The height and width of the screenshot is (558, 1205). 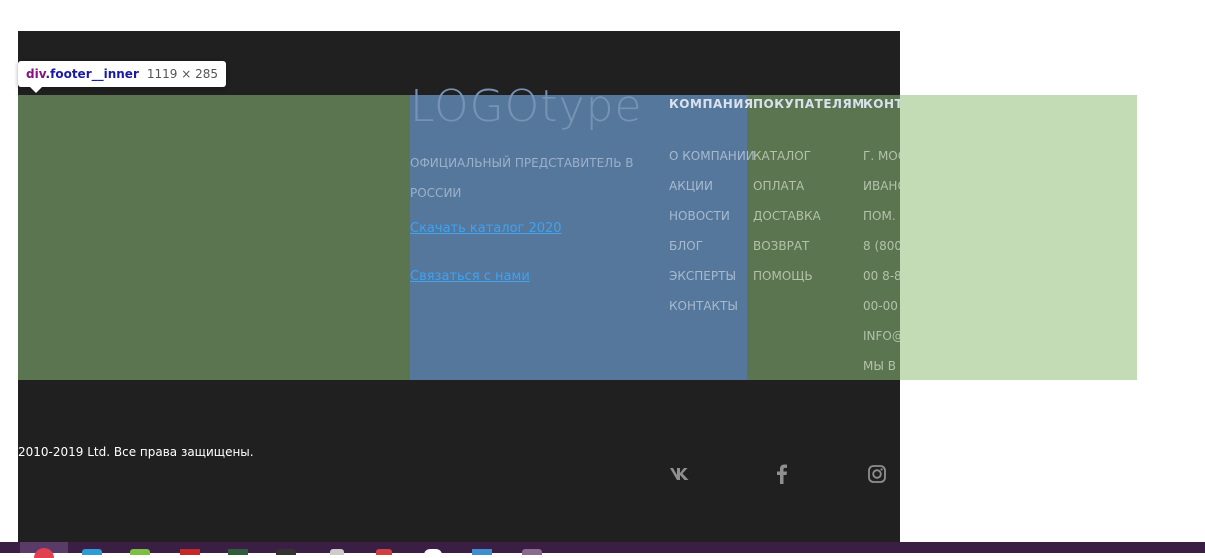 I want to click on contact-phone-2: 00 8-8, so click(x=881, y=276).